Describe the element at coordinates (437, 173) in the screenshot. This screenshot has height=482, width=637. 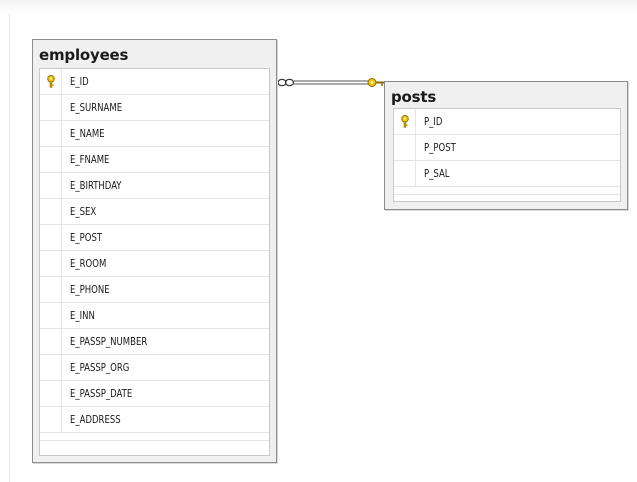
I see `column-name: P_SAL` at that location.